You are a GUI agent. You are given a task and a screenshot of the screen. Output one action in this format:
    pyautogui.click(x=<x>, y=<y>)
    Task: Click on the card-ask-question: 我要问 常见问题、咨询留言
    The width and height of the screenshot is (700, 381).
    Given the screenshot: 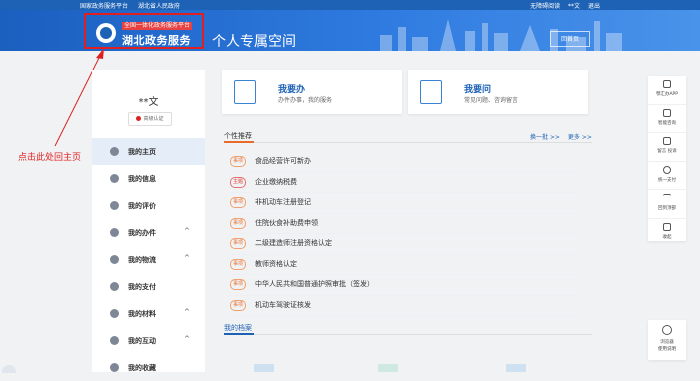 What is the action you would take?
    pyautogui.click(x=498, y=92)
    